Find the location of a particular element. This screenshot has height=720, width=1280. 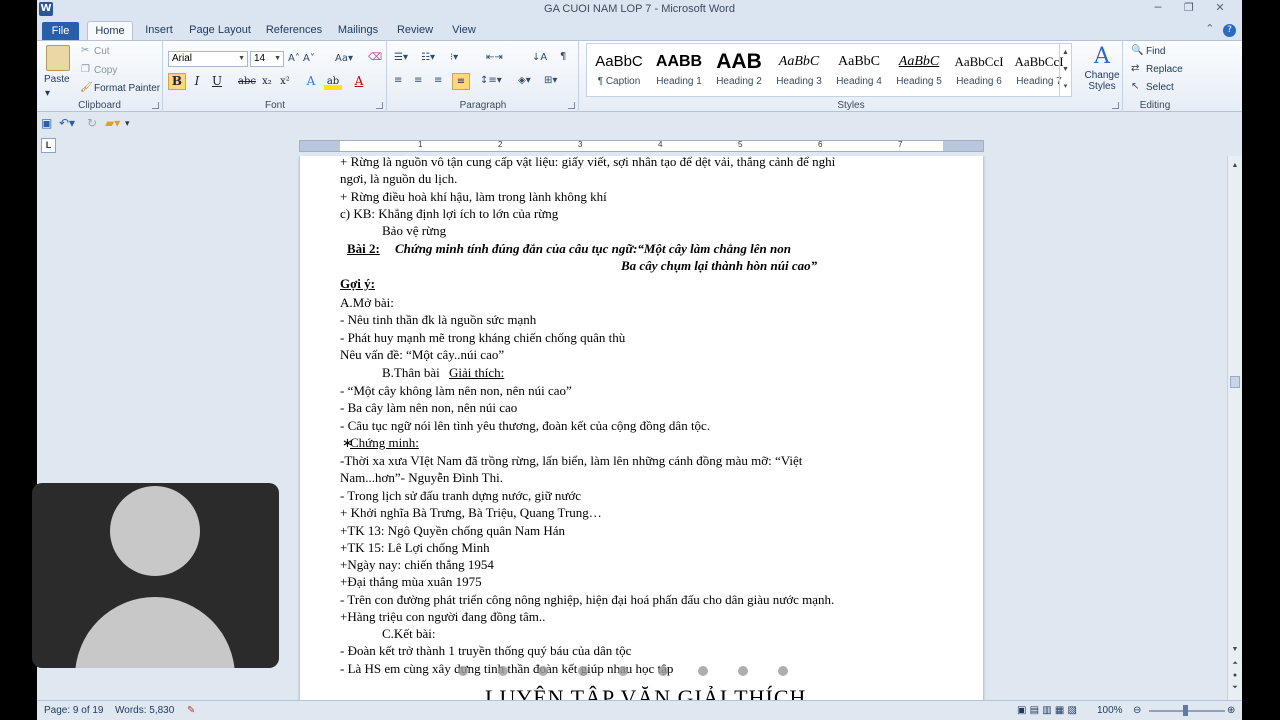

bold-button: B is located at coordinates (177, 81).